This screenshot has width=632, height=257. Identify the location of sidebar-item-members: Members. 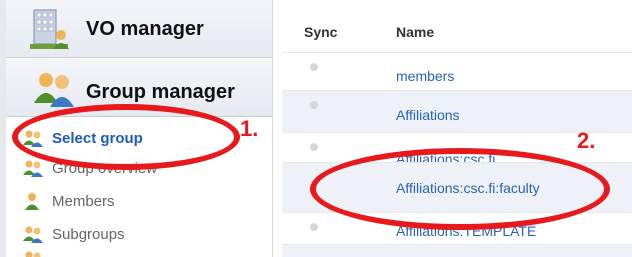
(142, 201).